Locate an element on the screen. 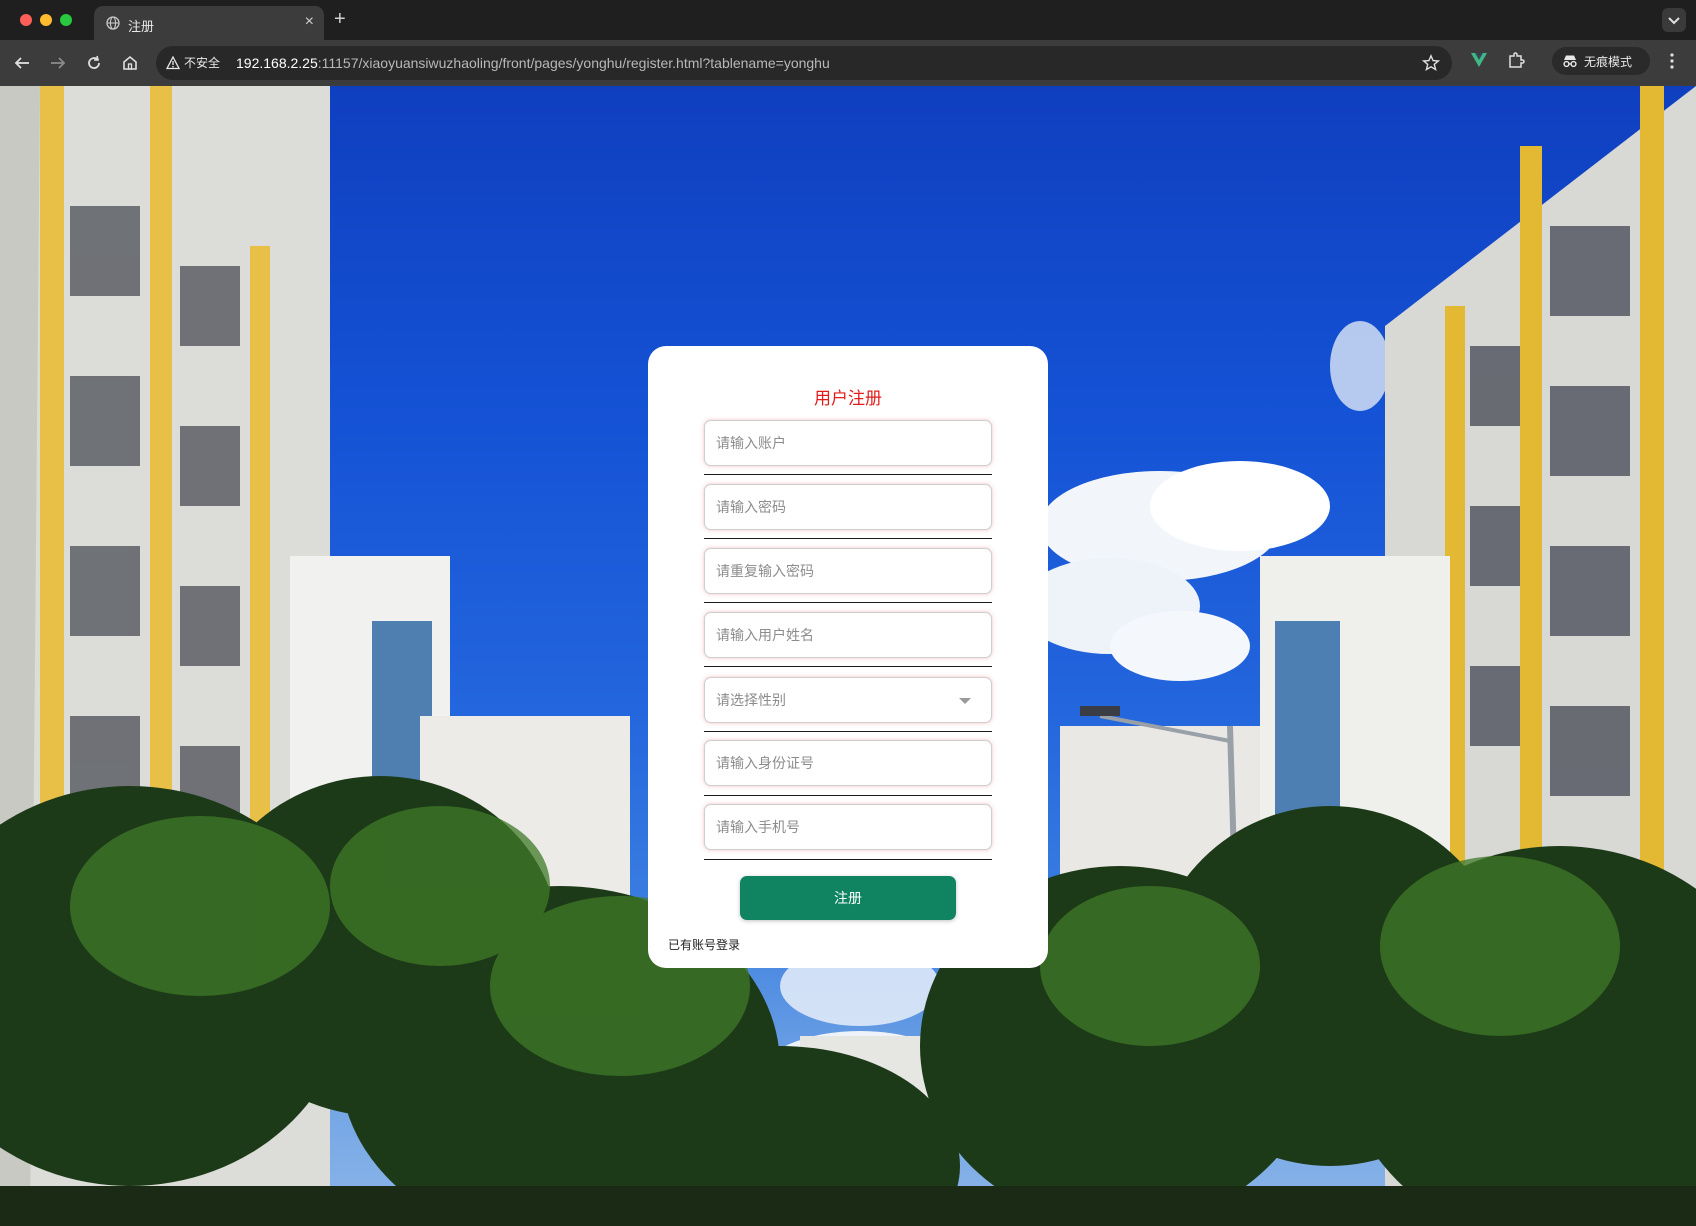 The image size is (1696, 1226). username-input: 请输入用户姓名 is located at coordinates (848, 635).